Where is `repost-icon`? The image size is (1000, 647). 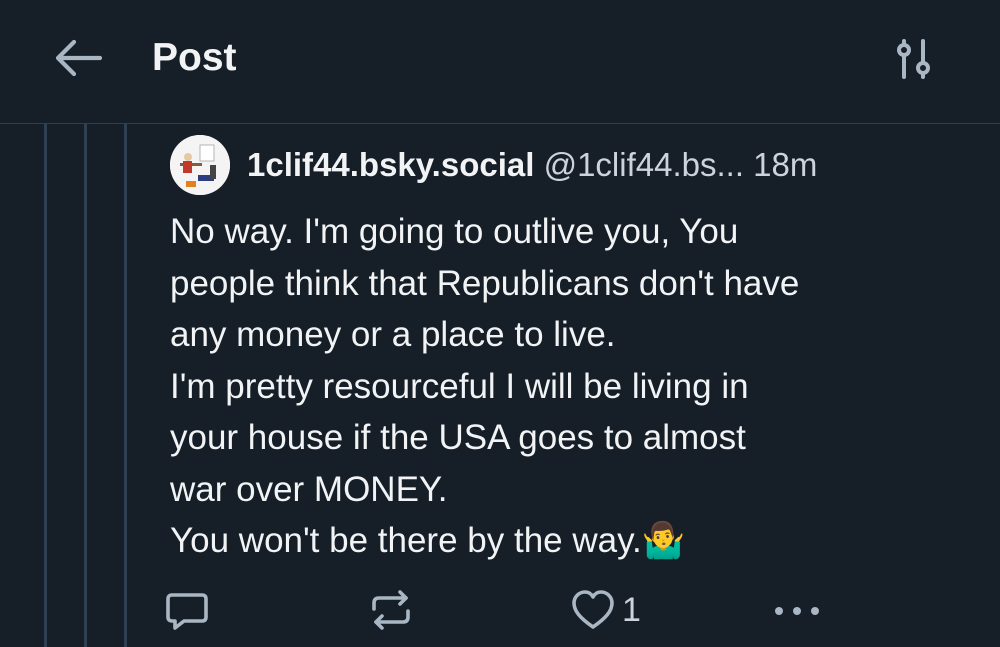 repost-icon is located at coordinates (391, 610).